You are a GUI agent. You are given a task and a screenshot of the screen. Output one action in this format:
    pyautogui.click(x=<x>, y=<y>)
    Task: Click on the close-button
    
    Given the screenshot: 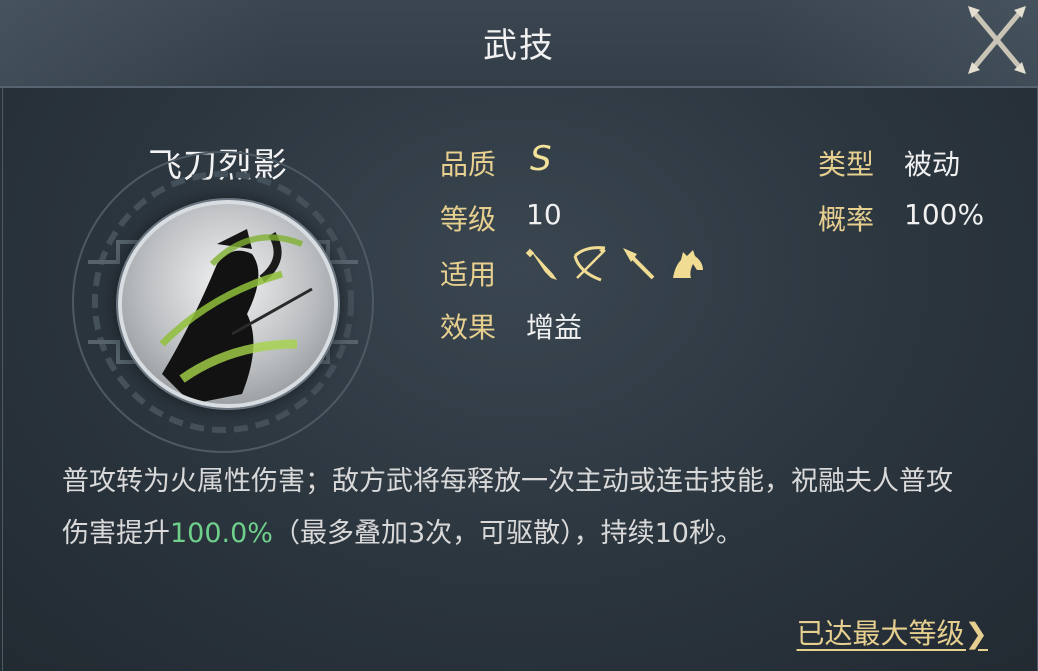 What is the action you would take?
    pyautogui.click(x=997, y=40)
    